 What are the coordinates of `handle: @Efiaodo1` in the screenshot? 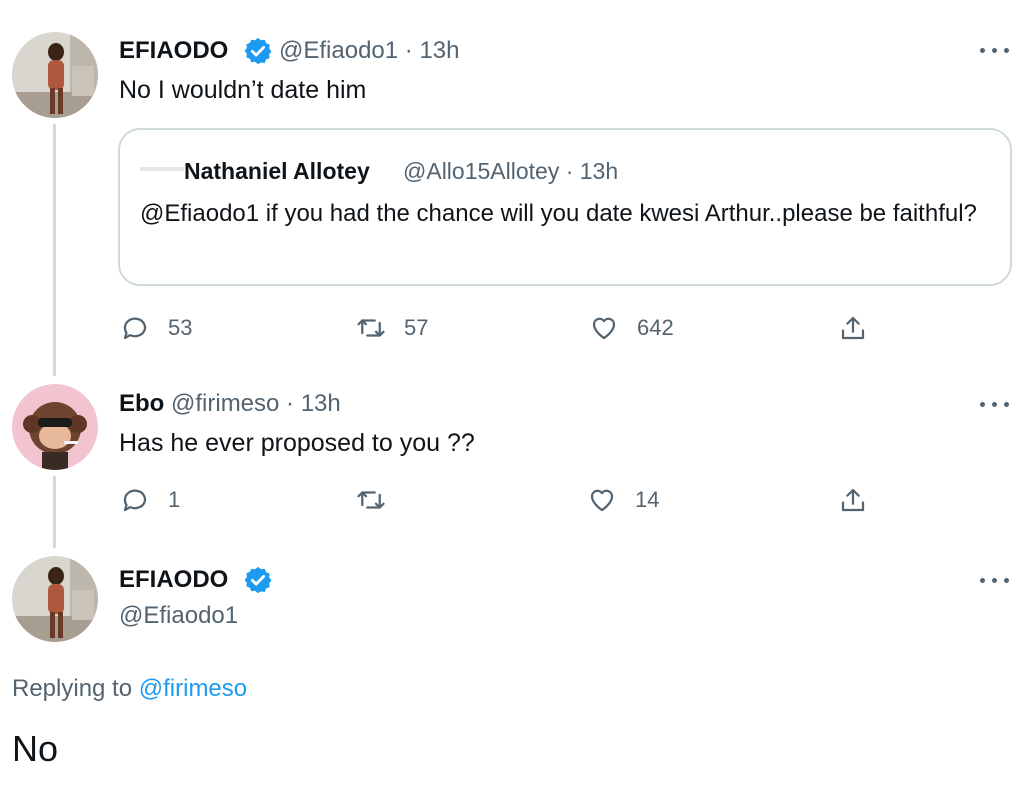 It's located at (178, 616).